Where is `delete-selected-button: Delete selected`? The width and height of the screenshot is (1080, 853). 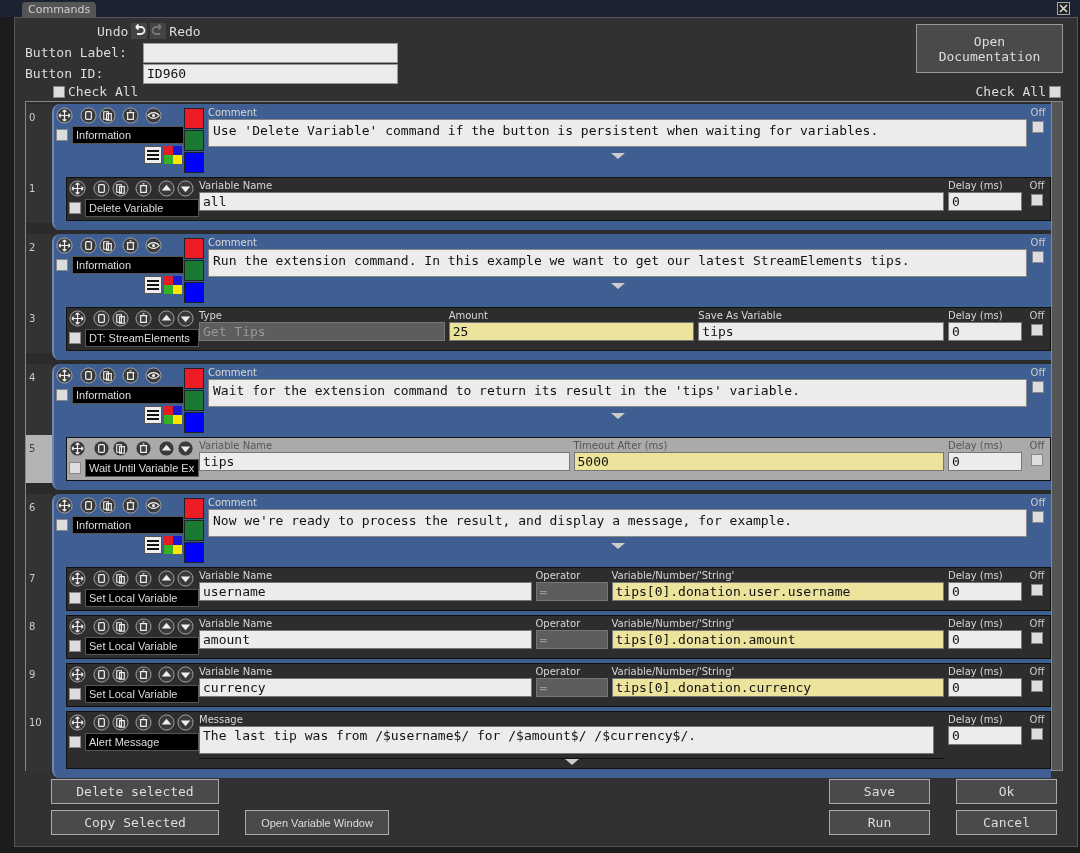 delete-selected-button: Delete selected is located at coordinates (135, 791).